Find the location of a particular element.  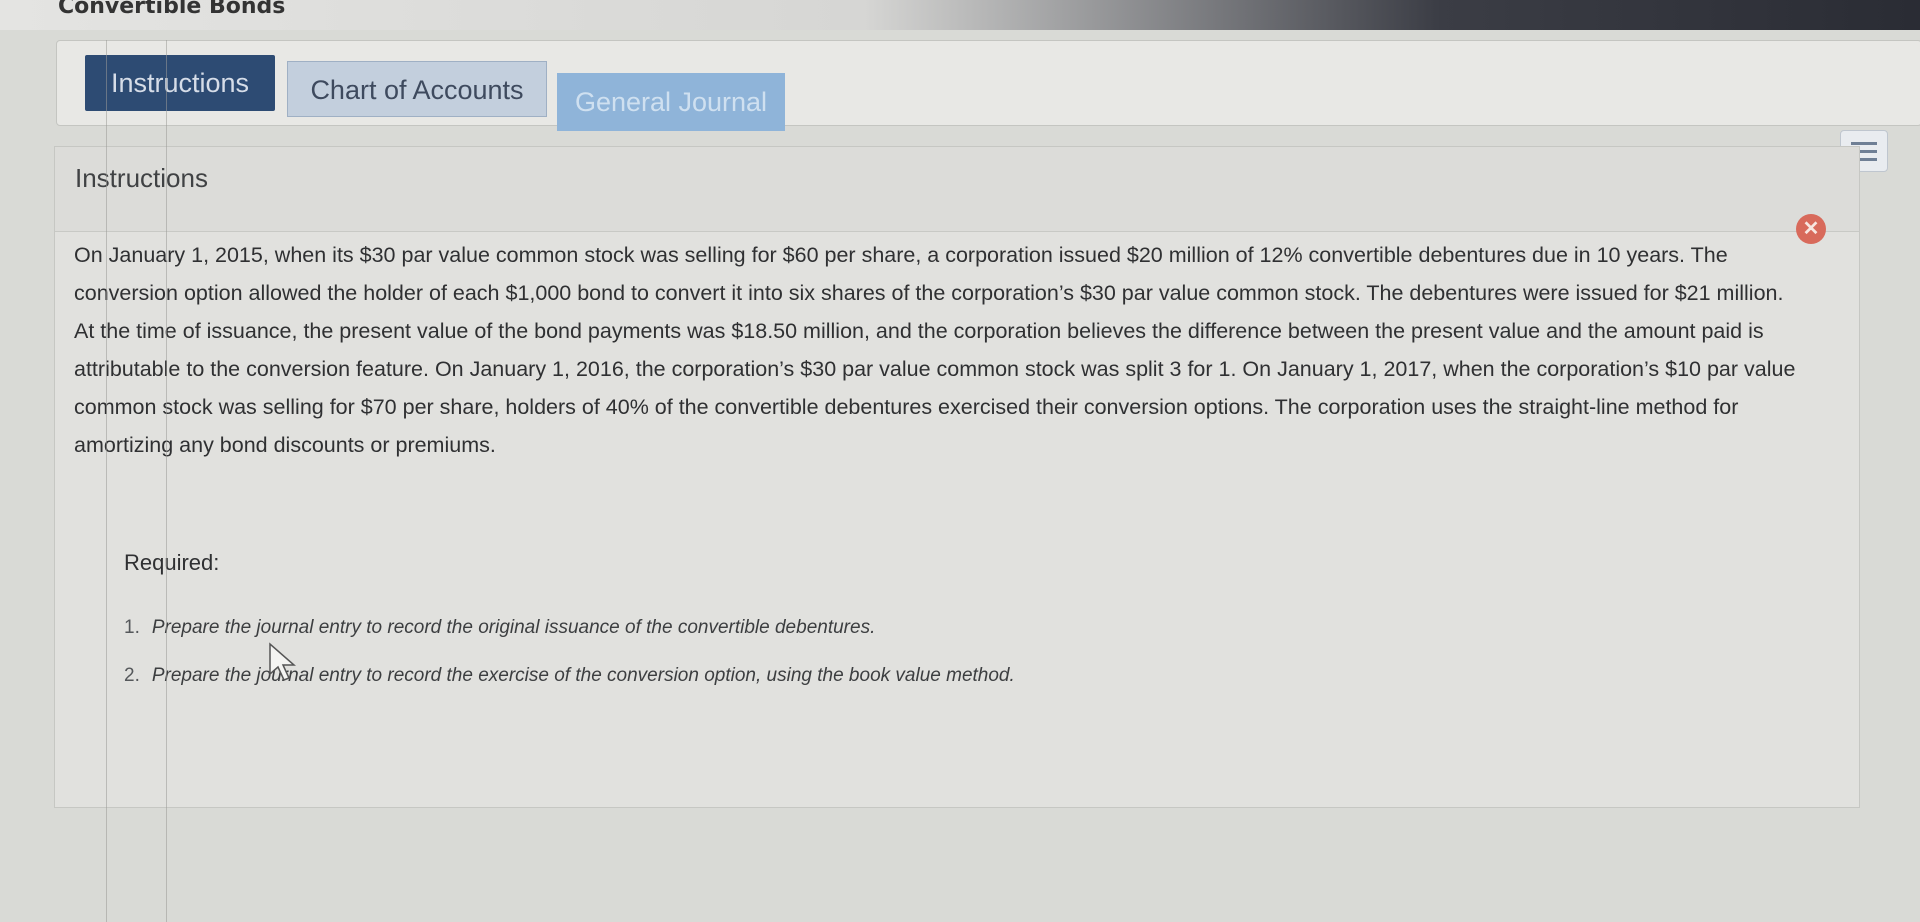

menu-bar-line is located at coordinates (1864, 143).